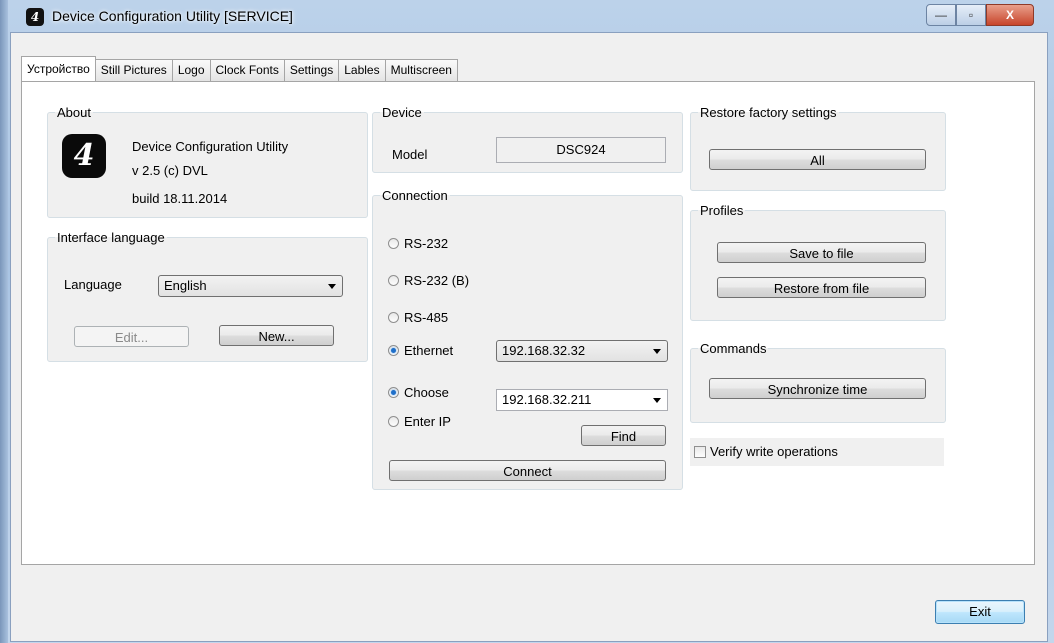 The width and height of the screenshot is (1054, 643). Describe the element at coordinates (581, 150) in the screenshot. I see `model-value: DSC924` at that location.